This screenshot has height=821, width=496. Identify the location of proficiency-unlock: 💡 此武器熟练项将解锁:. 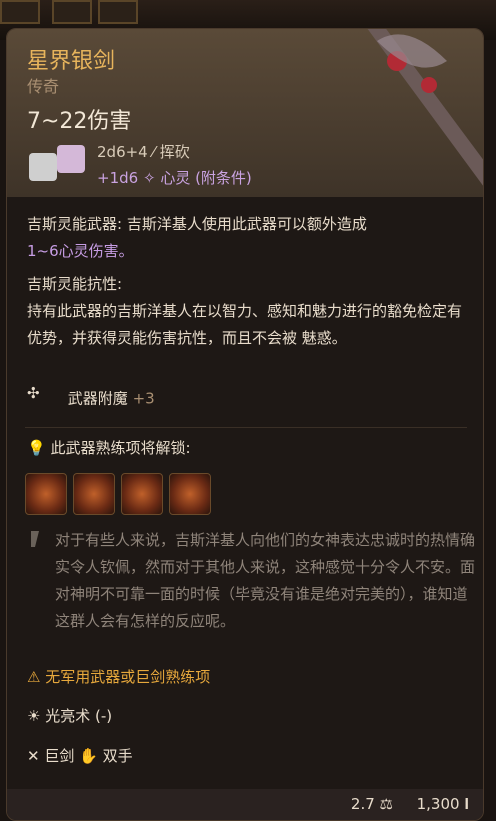
(109, 447).